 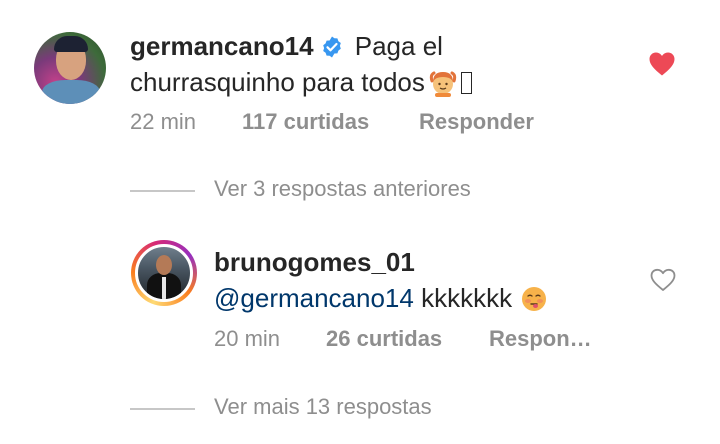 I want to click on like-filled-heart-icon, so click(x=662, y=64).